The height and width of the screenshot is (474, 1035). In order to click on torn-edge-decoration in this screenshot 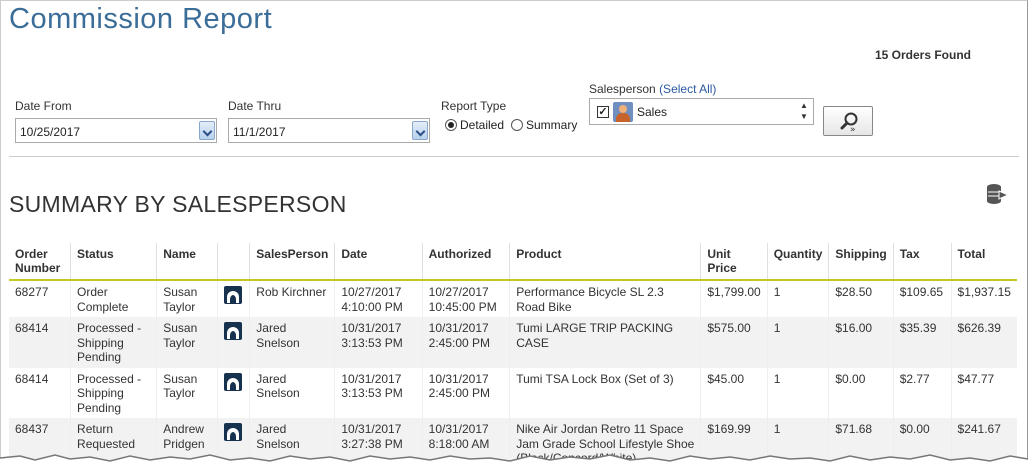, I will do `click(517, 464)`.